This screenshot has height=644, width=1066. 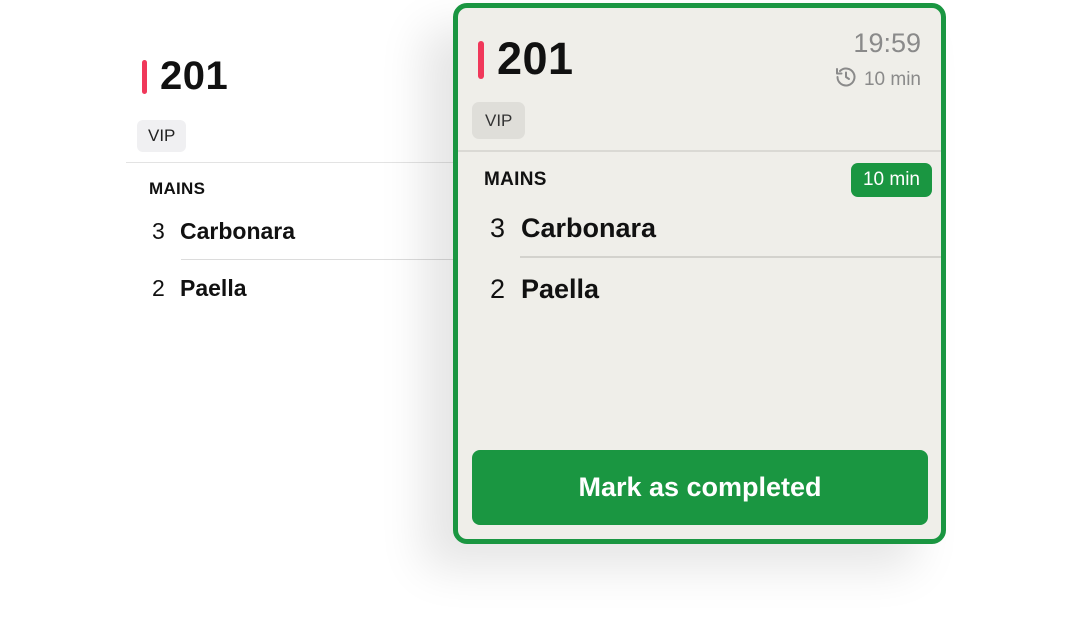 What do you see at coordinates (892, 79) in the screenshot?
I see `elapsed-label: 10 min` at bounding box center [892, 79].